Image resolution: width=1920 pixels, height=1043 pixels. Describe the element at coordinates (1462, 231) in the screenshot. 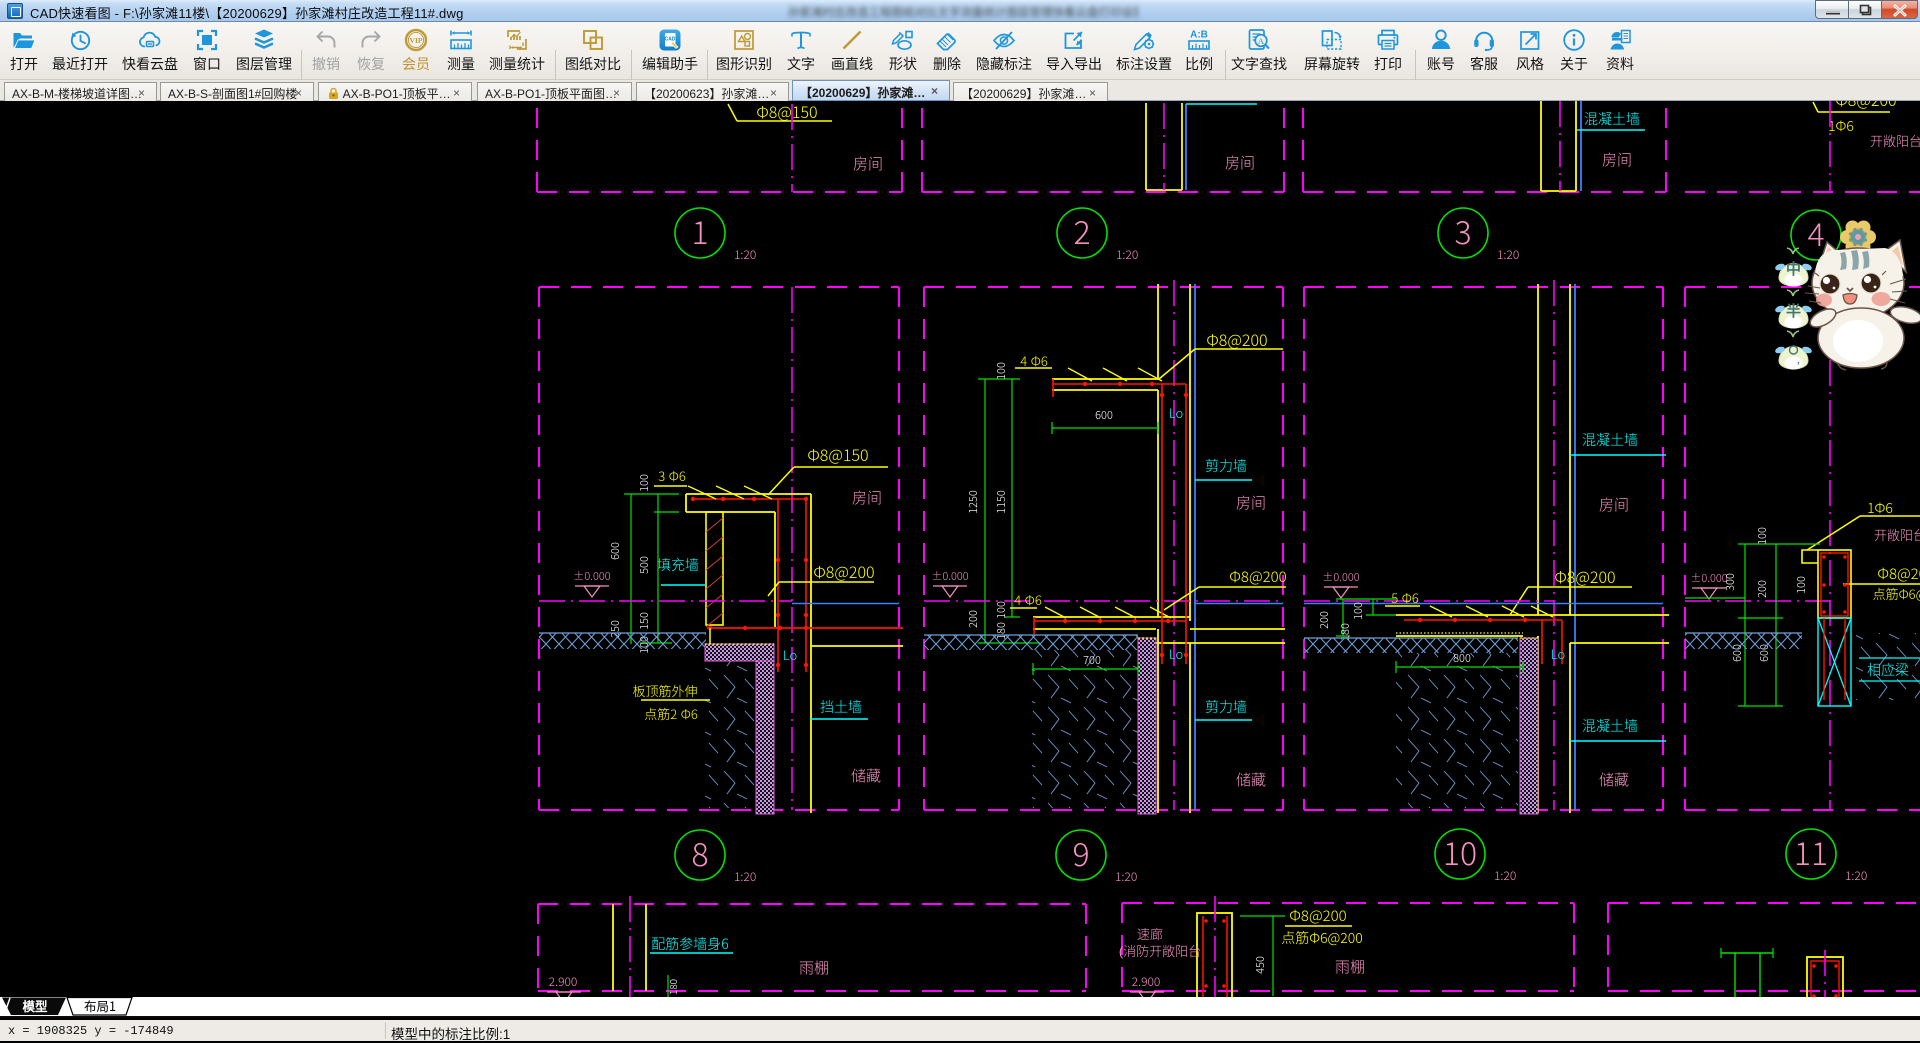

I see `svg-text: 3` at that location.